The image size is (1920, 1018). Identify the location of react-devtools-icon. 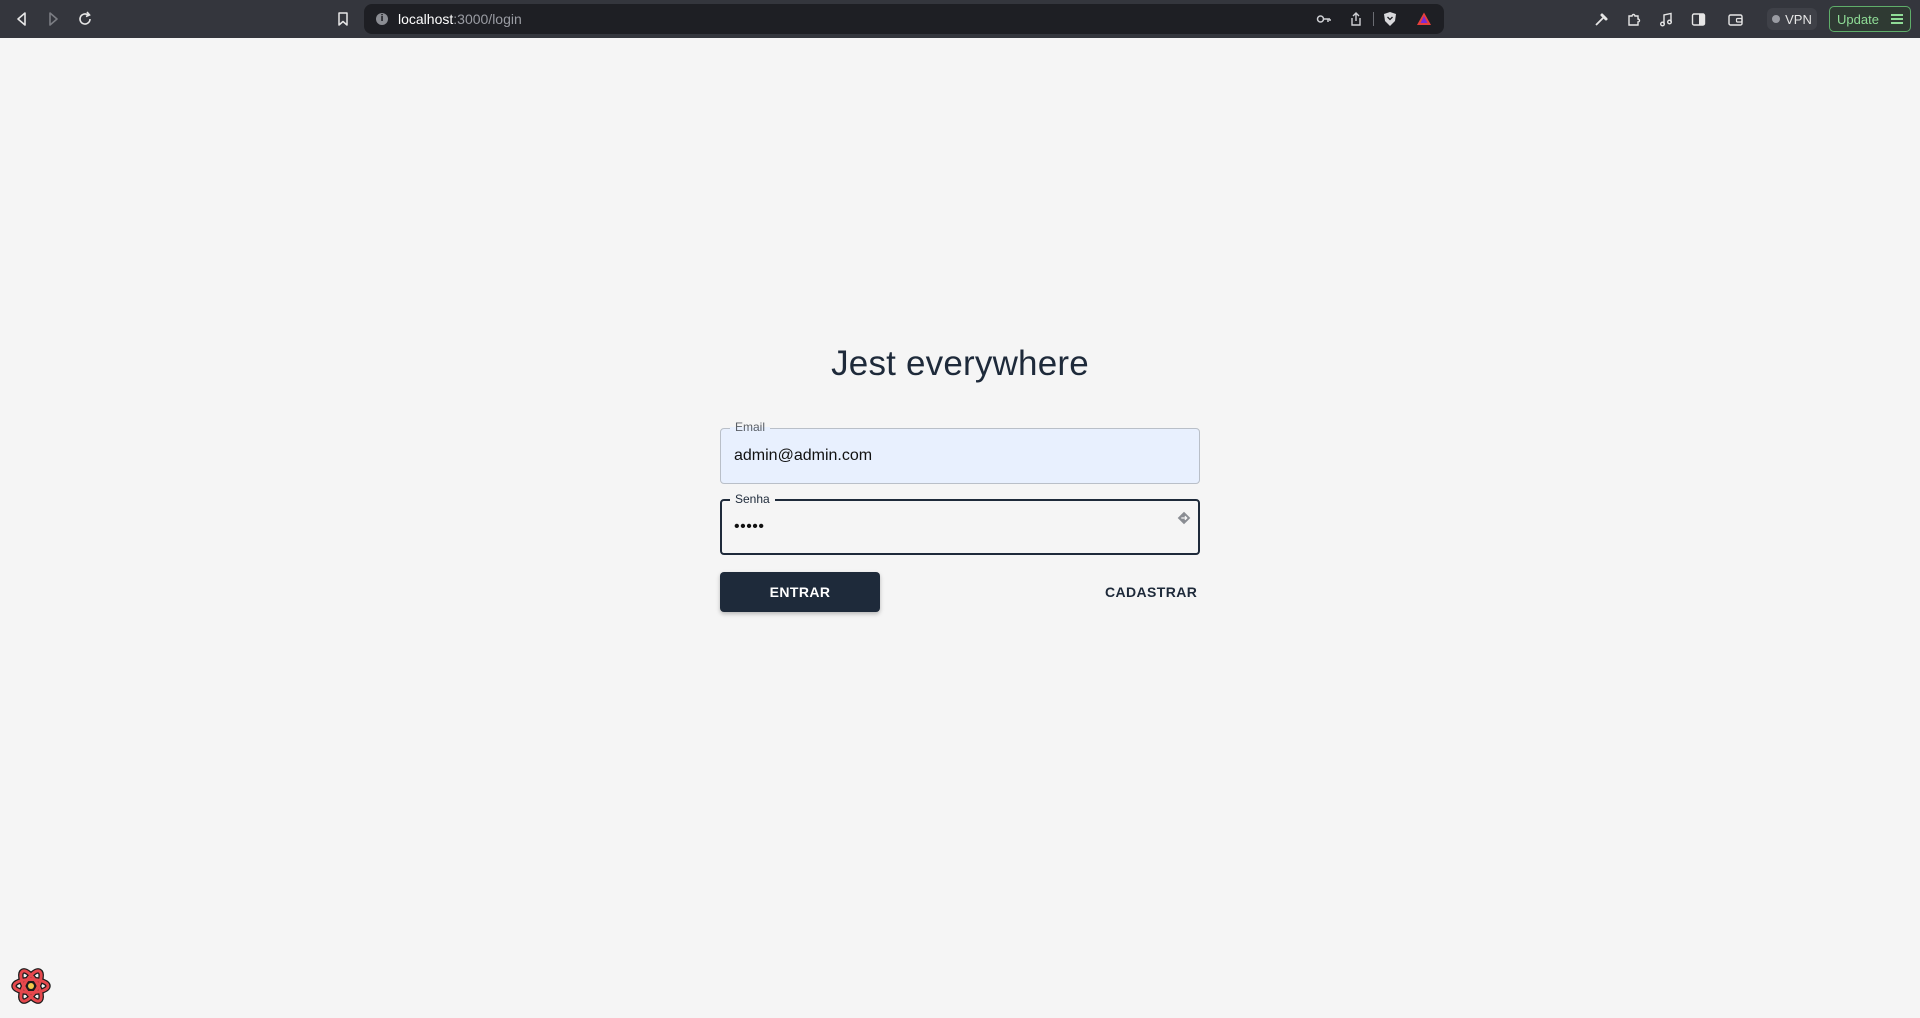
(31, 986).